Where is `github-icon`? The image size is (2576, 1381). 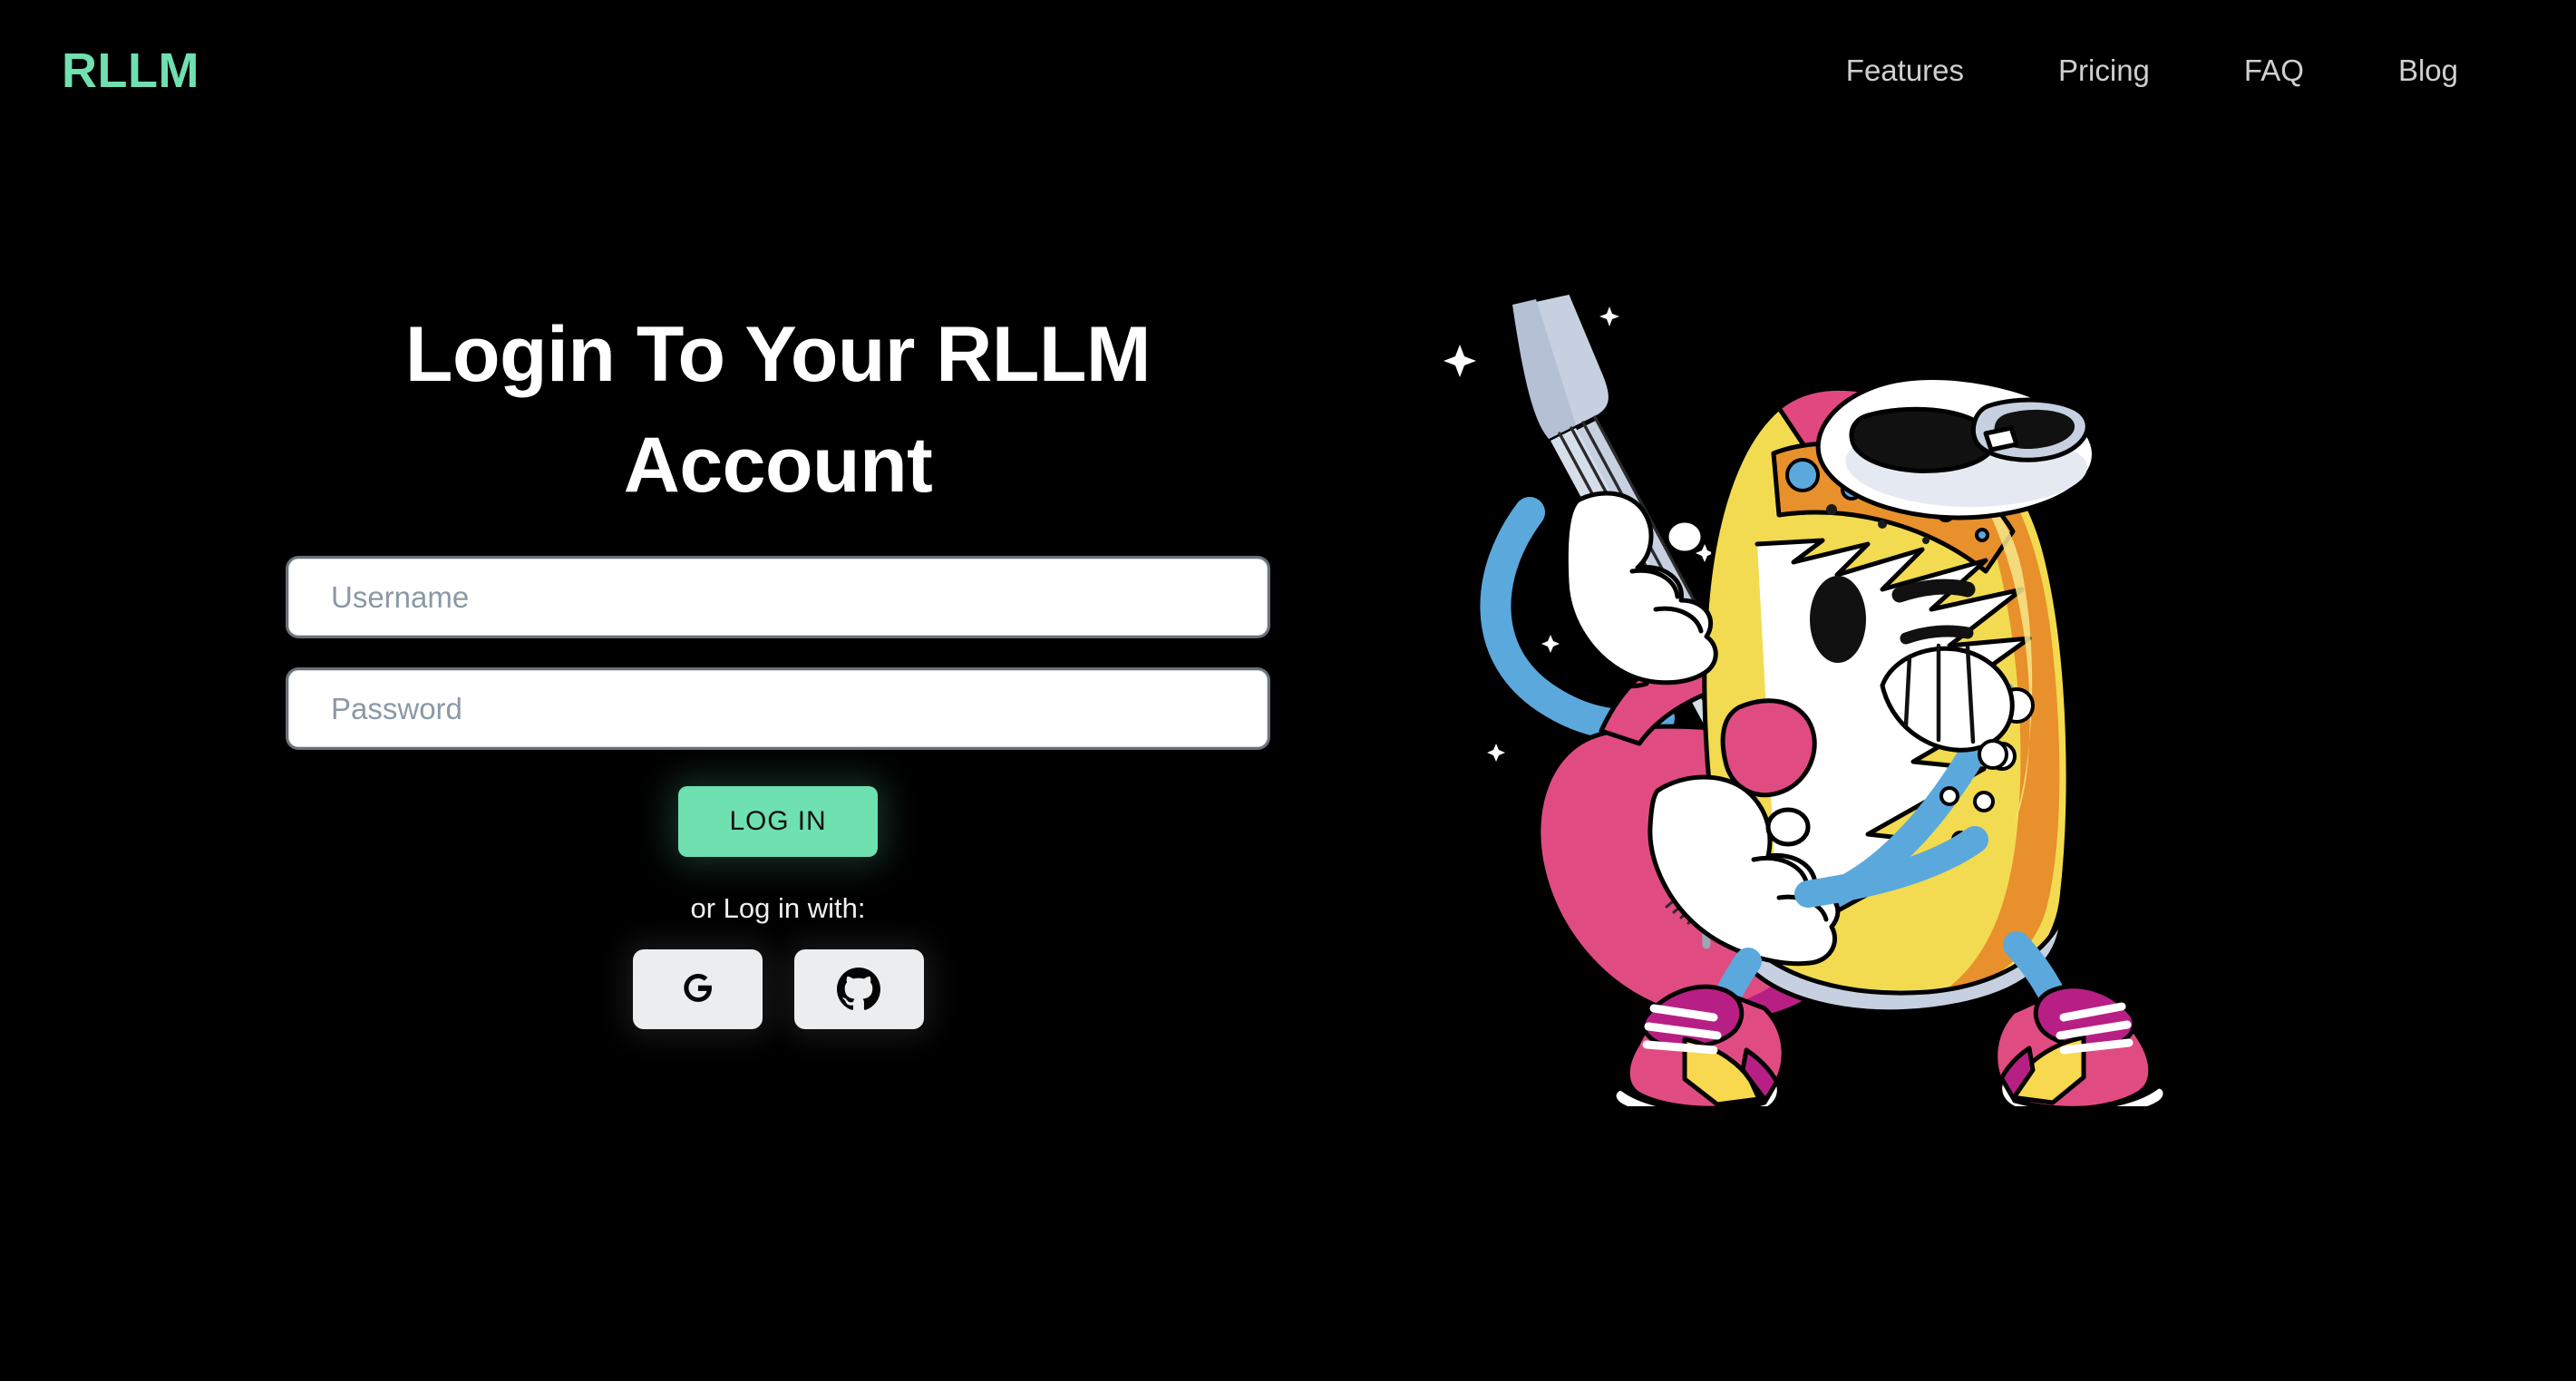 github-icon is located at coordinates (858, 990).